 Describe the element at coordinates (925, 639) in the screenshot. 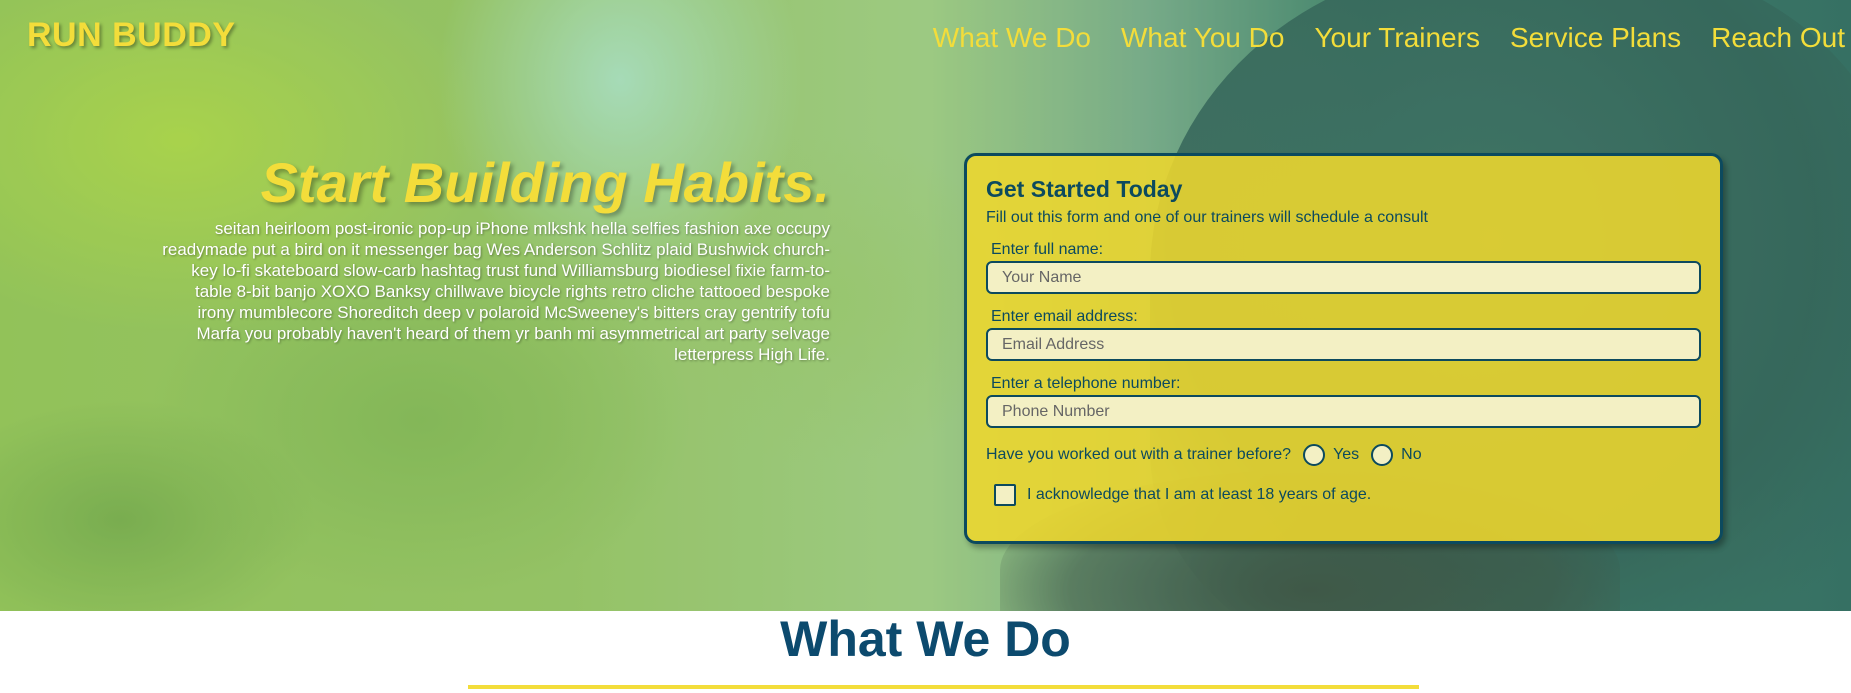

I see `section-title: What We Do` at that location.